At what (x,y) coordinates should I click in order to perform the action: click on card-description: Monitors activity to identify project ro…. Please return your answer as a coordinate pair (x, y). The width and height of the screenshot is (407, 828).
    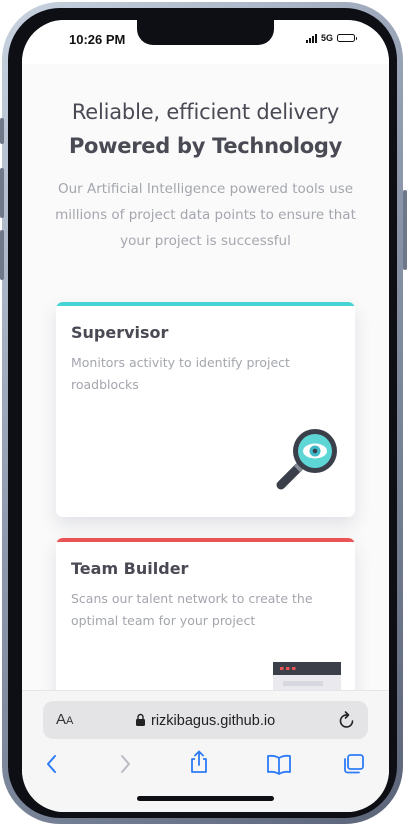
    Looking at the image, I should click on (180, 373).